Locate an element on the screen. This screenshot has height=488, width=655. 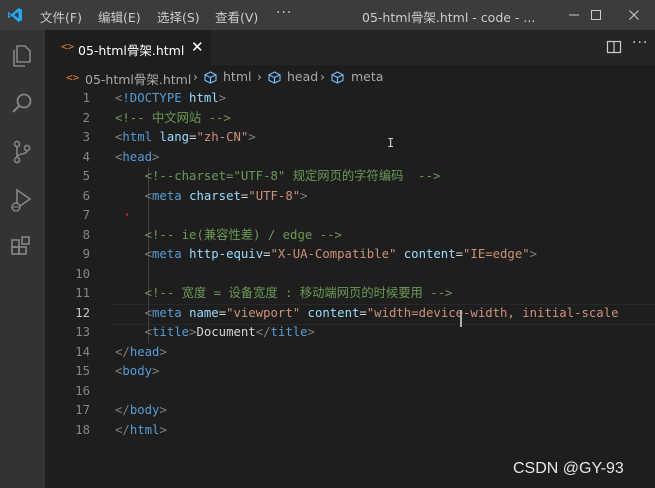
line-number: 12 is located at coordinates (82, 312).